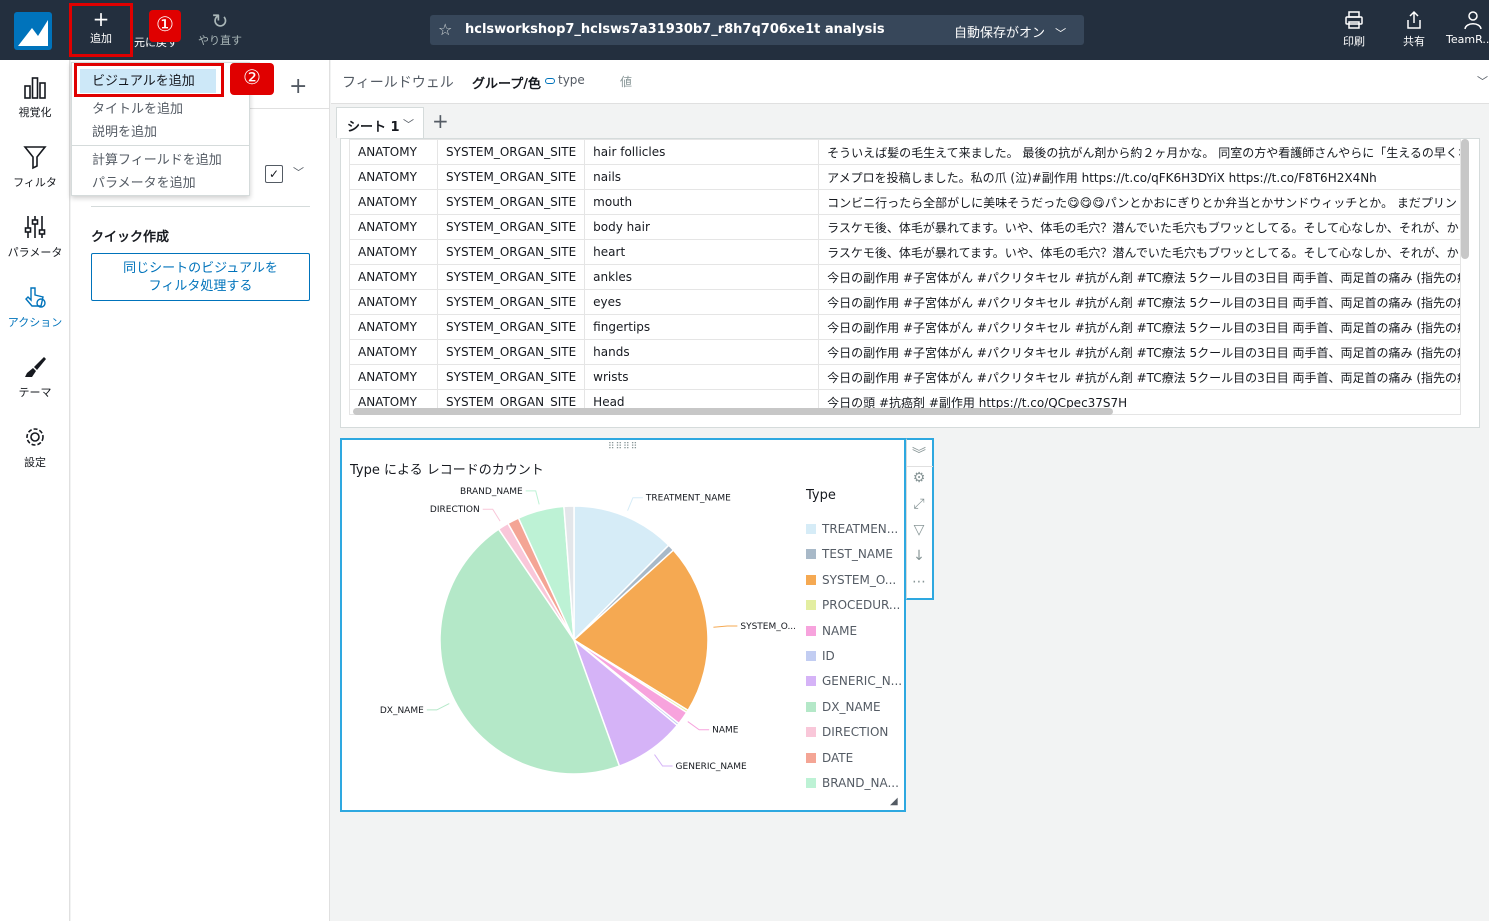 The height and width of the screenshot is (921, 1489). What do you see at coordinates (820, 656) in the screenshot?
I see `legend-item: ID` at bounding box center [820, 656].